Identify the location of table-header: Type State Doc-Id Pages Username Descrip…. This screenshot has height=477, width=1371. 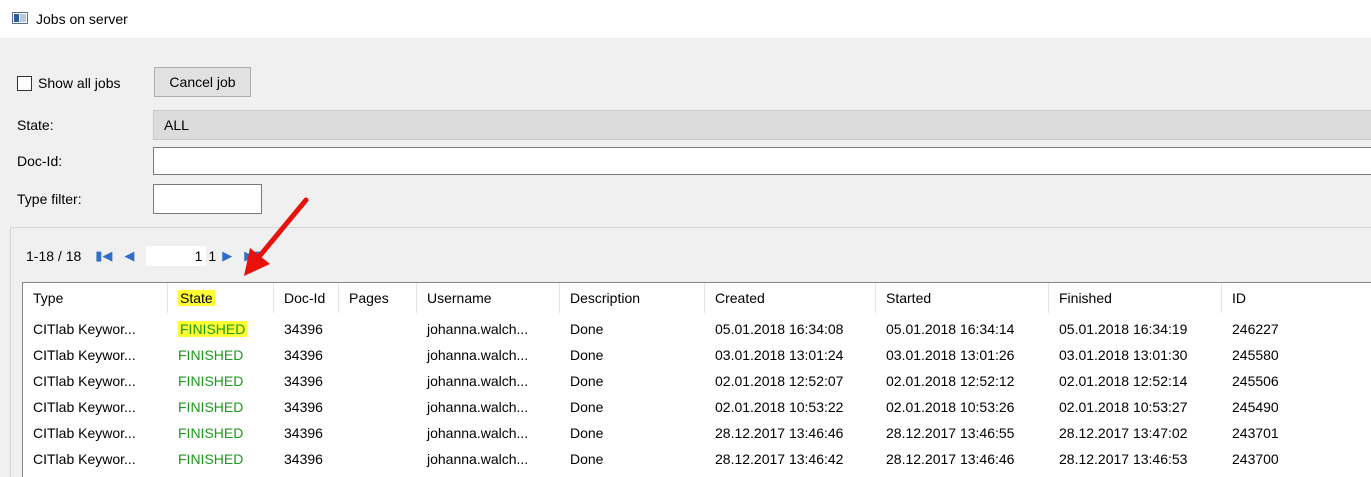
(697, 298).